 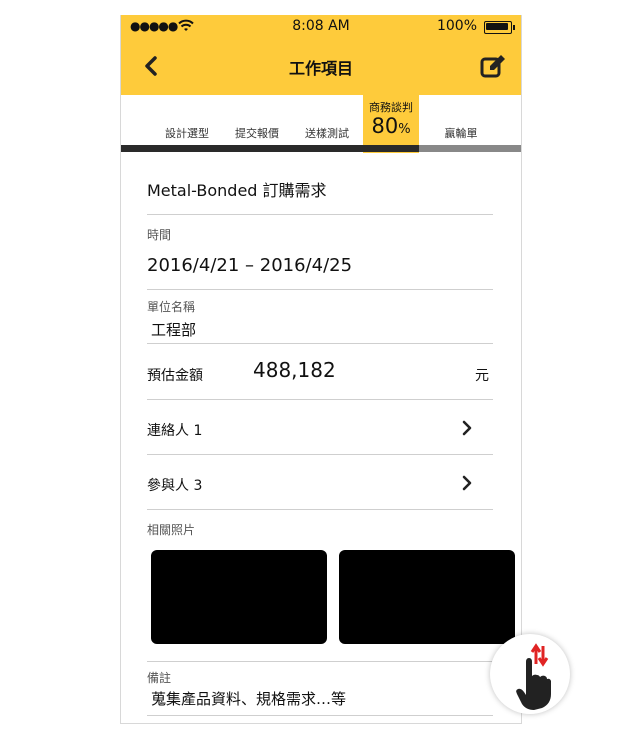 I want to click on tab-negotiation-percent: 80%, so click(x=391, y=126).